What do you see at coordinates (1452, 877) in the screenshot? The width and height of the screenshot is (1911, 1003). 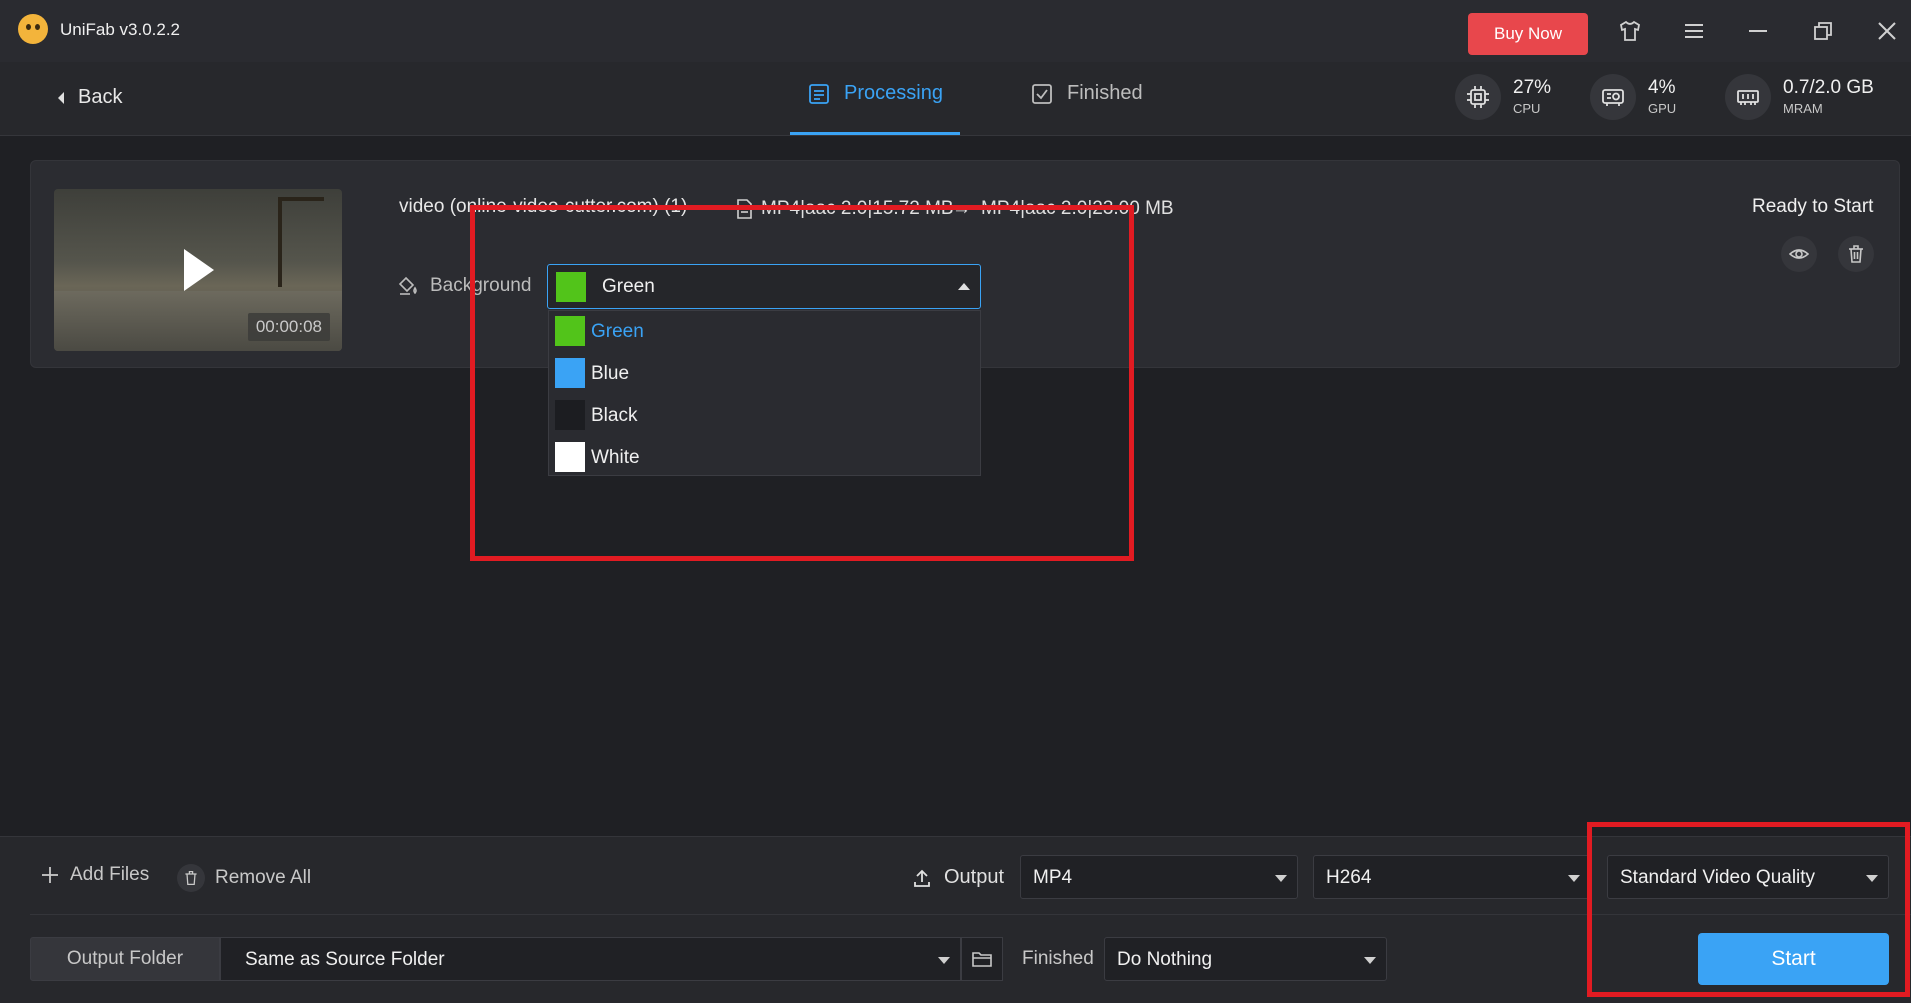 I see `codec-select: H264` at bounding box center [1452, 877].